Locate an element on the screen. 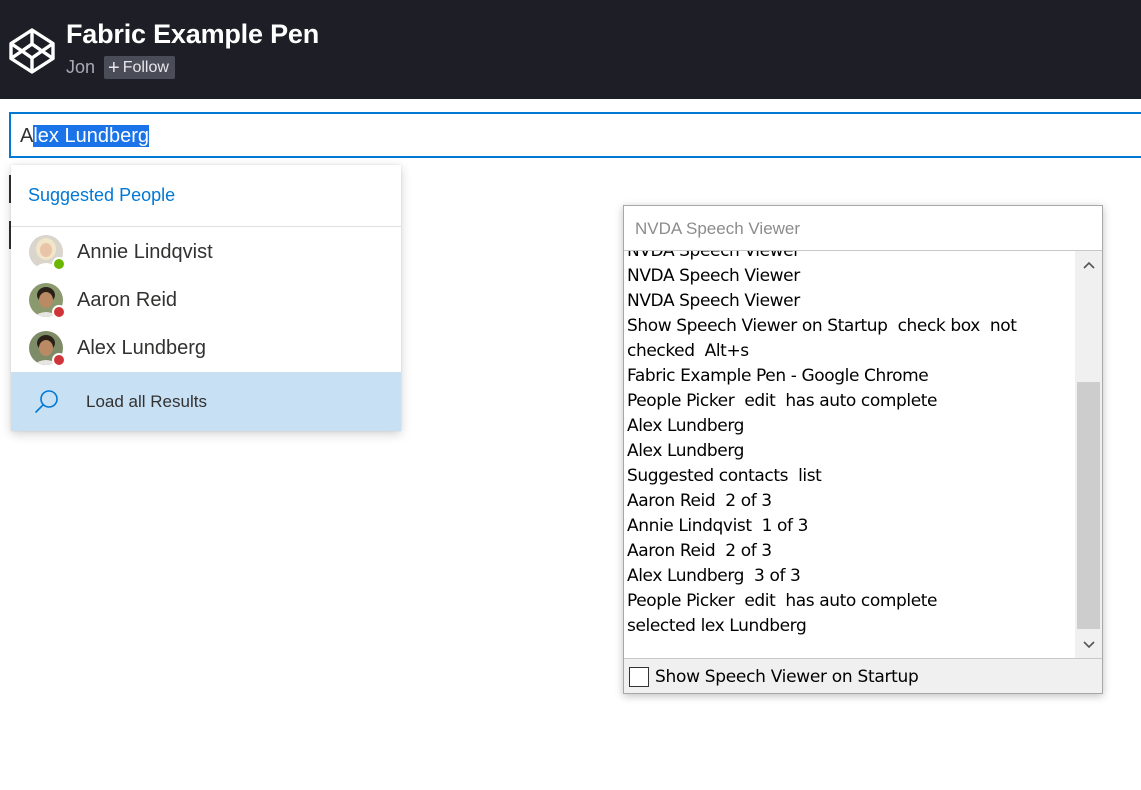 This screenshot has height=790, width=1141. chevron-down-icon is located at coordinates (1088, 645).